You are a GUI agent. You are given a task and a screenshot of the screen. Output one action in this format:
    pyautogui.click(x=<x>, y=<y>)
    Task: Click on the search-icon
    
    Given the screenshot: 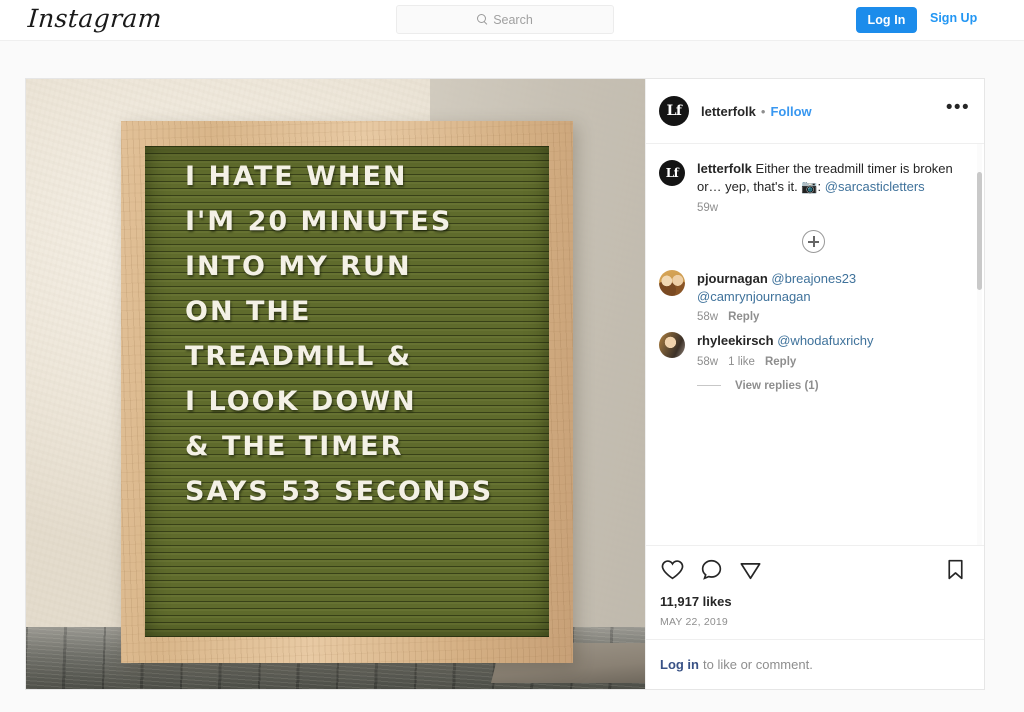 What is the action you would take?
    pyautogui.click(x=482, y=19)
    